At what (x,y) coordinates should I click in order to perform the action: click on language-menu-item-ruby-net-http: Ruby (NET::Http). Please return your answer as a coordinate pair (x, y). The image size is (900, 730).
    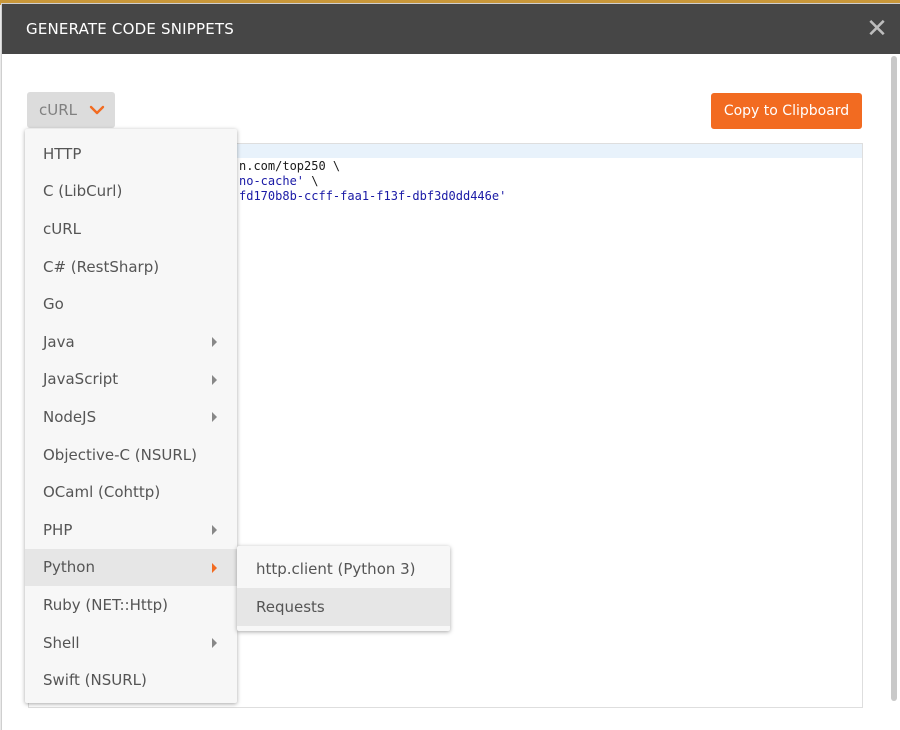
    Looking at the image, I should click on (131, 605).